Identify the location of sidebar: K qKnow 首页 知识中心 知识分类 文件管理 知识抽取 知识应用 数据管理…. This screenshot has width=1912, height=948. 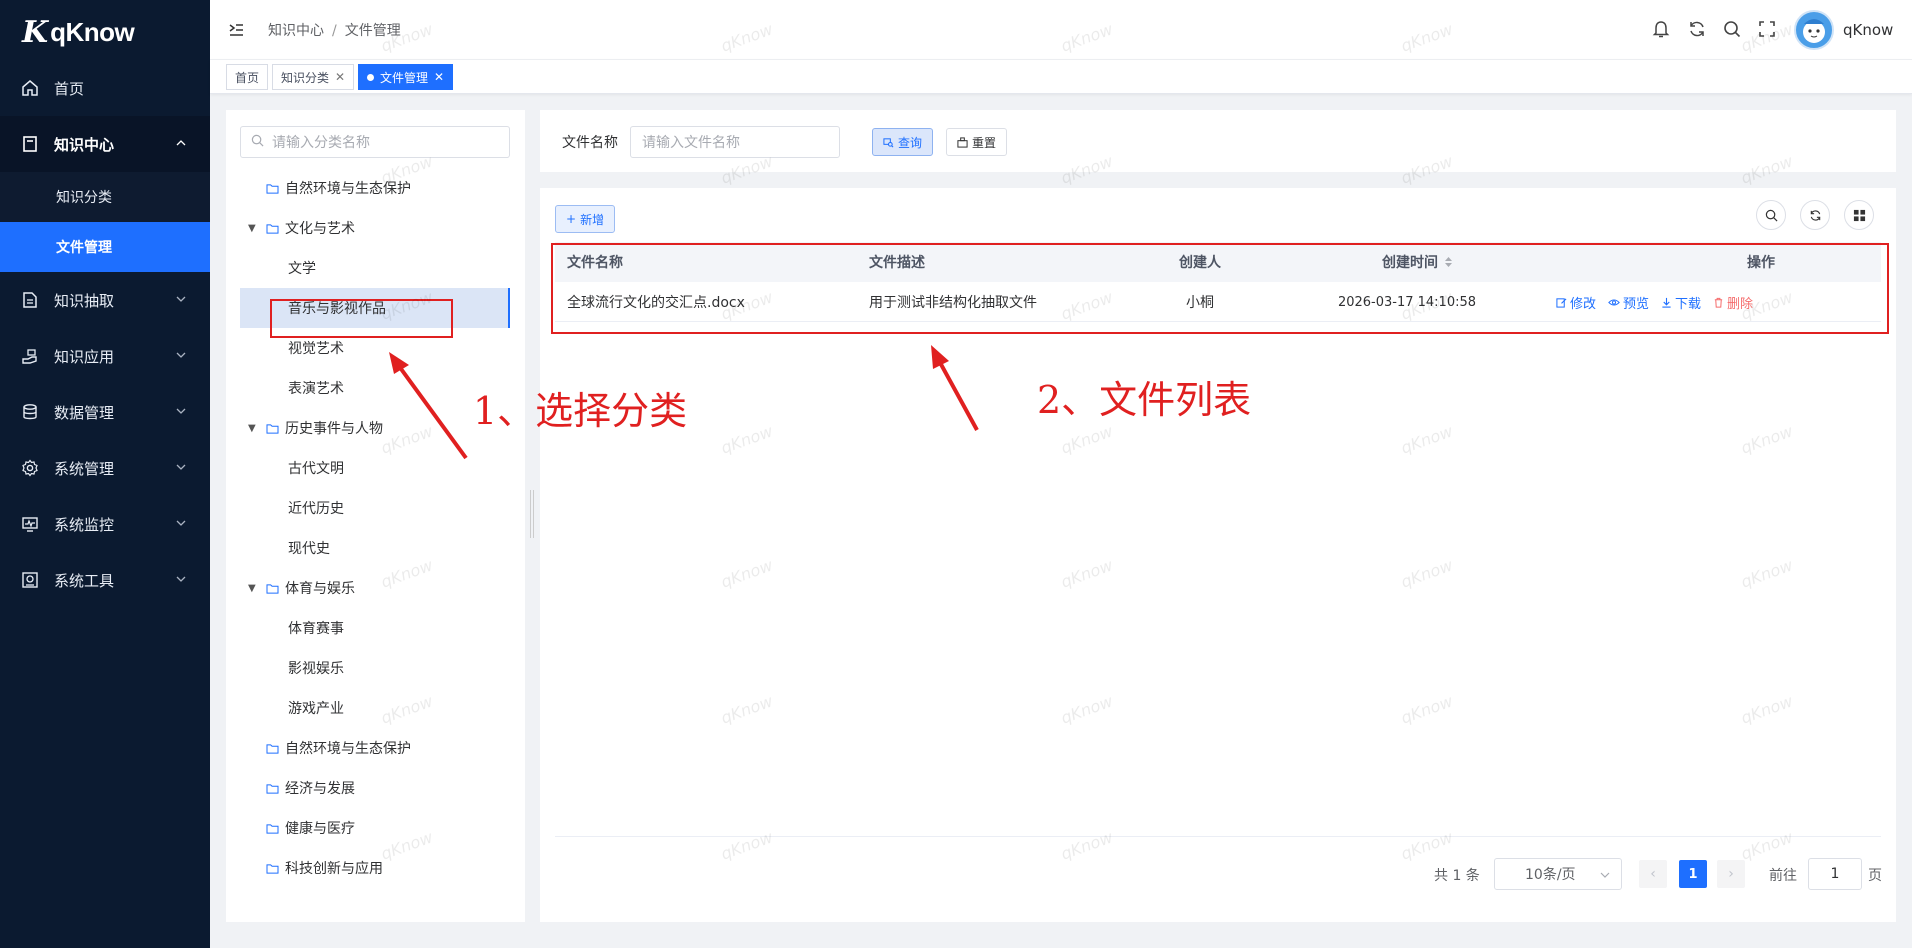
(105, 474).